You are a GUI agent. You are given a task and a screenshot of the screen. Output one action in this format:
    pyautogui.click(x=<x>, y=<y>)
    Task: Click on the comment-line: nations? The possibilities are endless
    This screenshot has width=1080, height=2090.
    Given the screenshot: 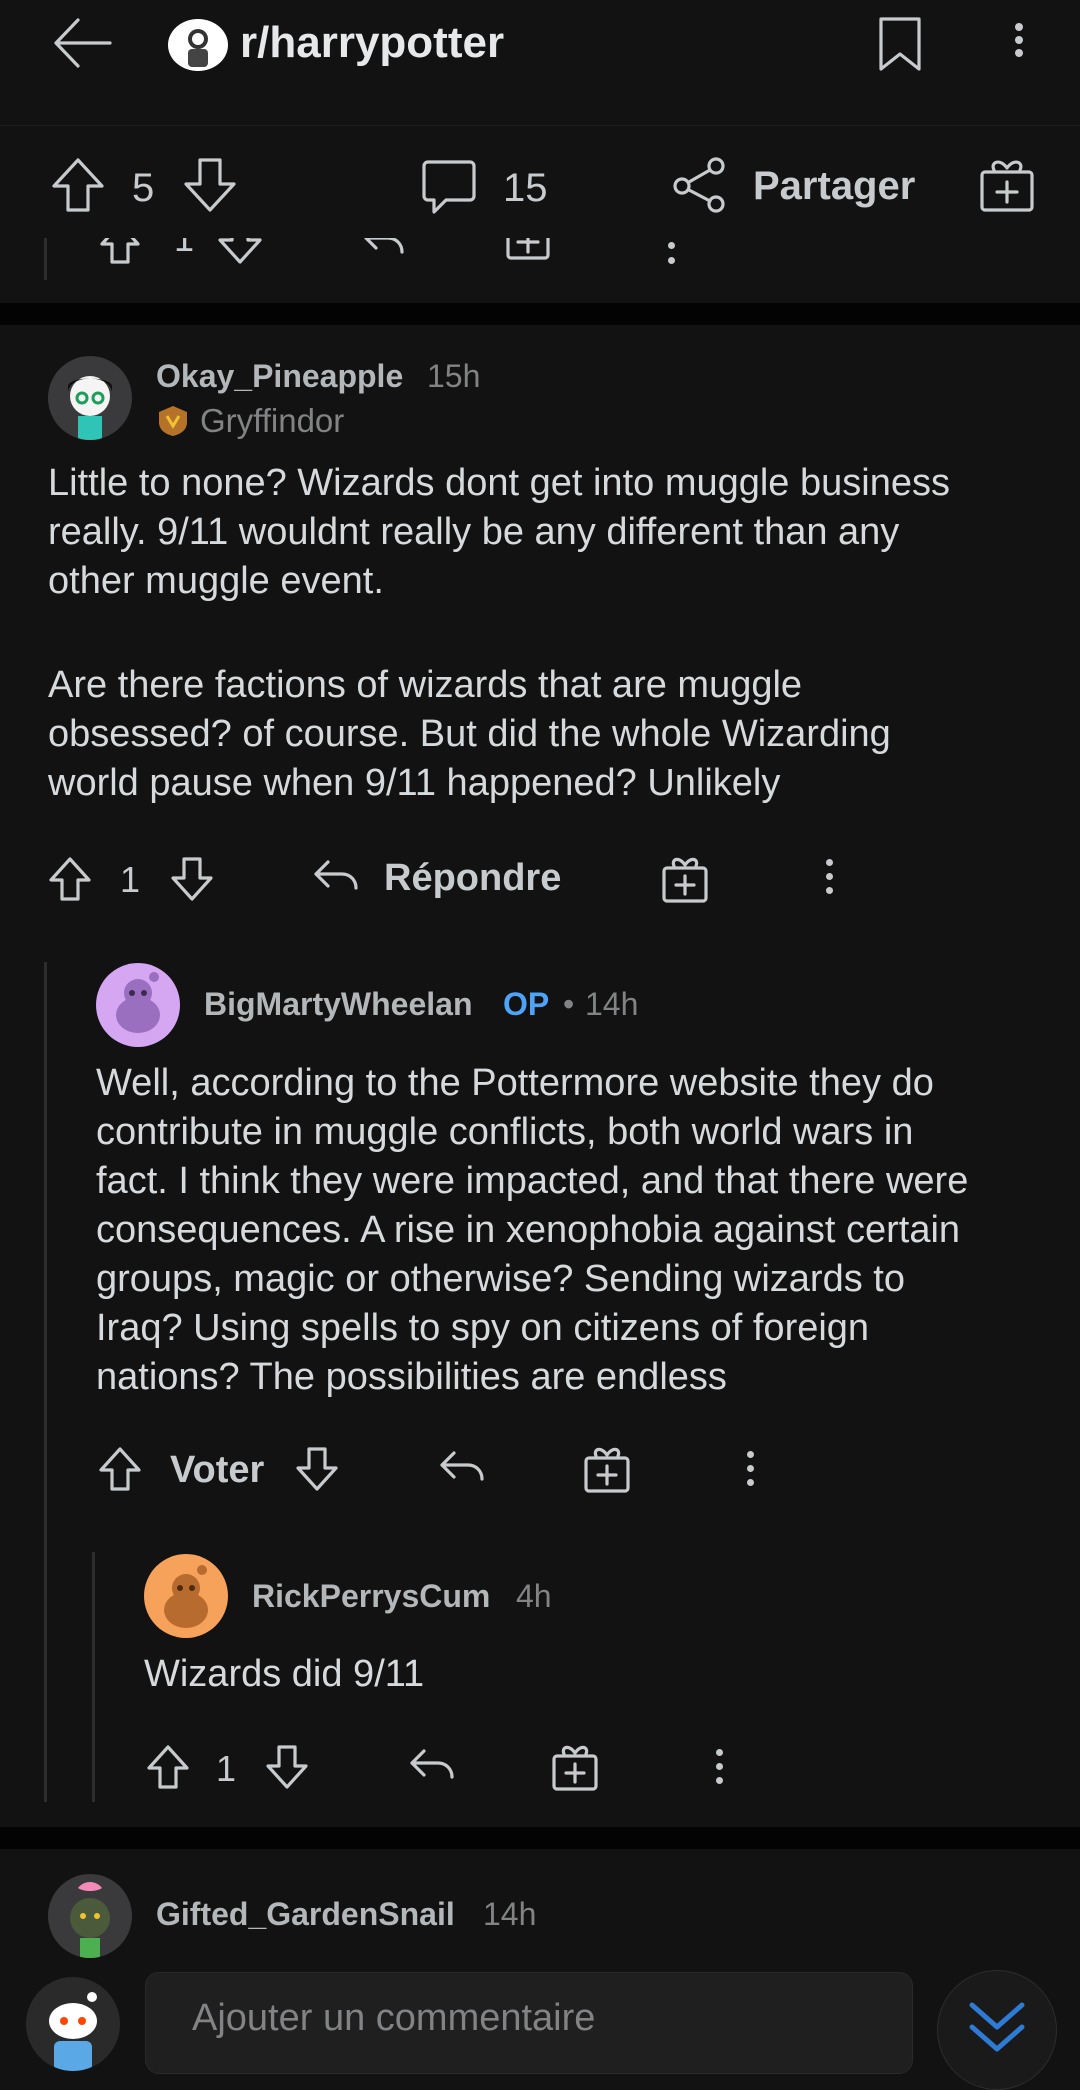 What is the action you would take?
    pyautogui.click(x=411, y=1377)
    